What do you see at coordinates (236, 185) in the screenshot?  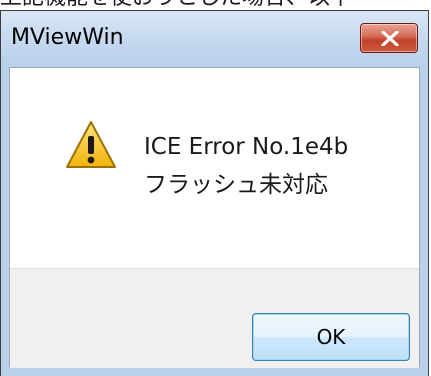 I see `error-detail-text: フラッシュ未対応` at bounding box center [236, 185].